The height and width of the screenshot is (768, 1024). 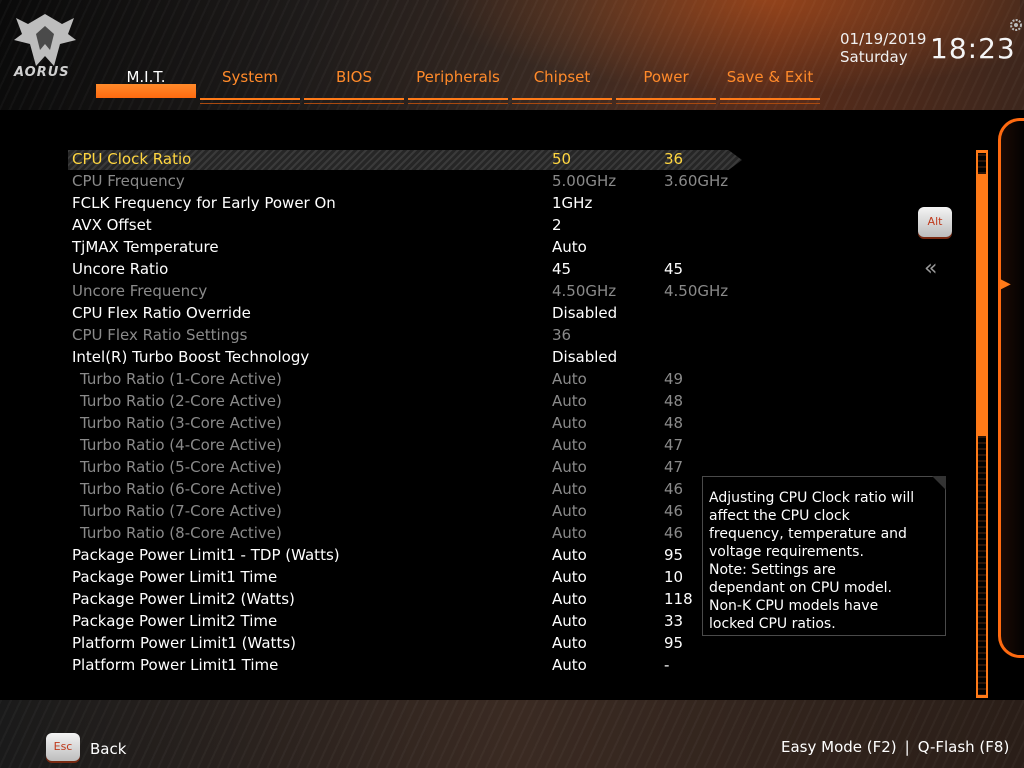 What do you see at coordinates (982, 151) in the screenshot?
I see `scrollbar-cap-top` at bounding box center [982, 151].